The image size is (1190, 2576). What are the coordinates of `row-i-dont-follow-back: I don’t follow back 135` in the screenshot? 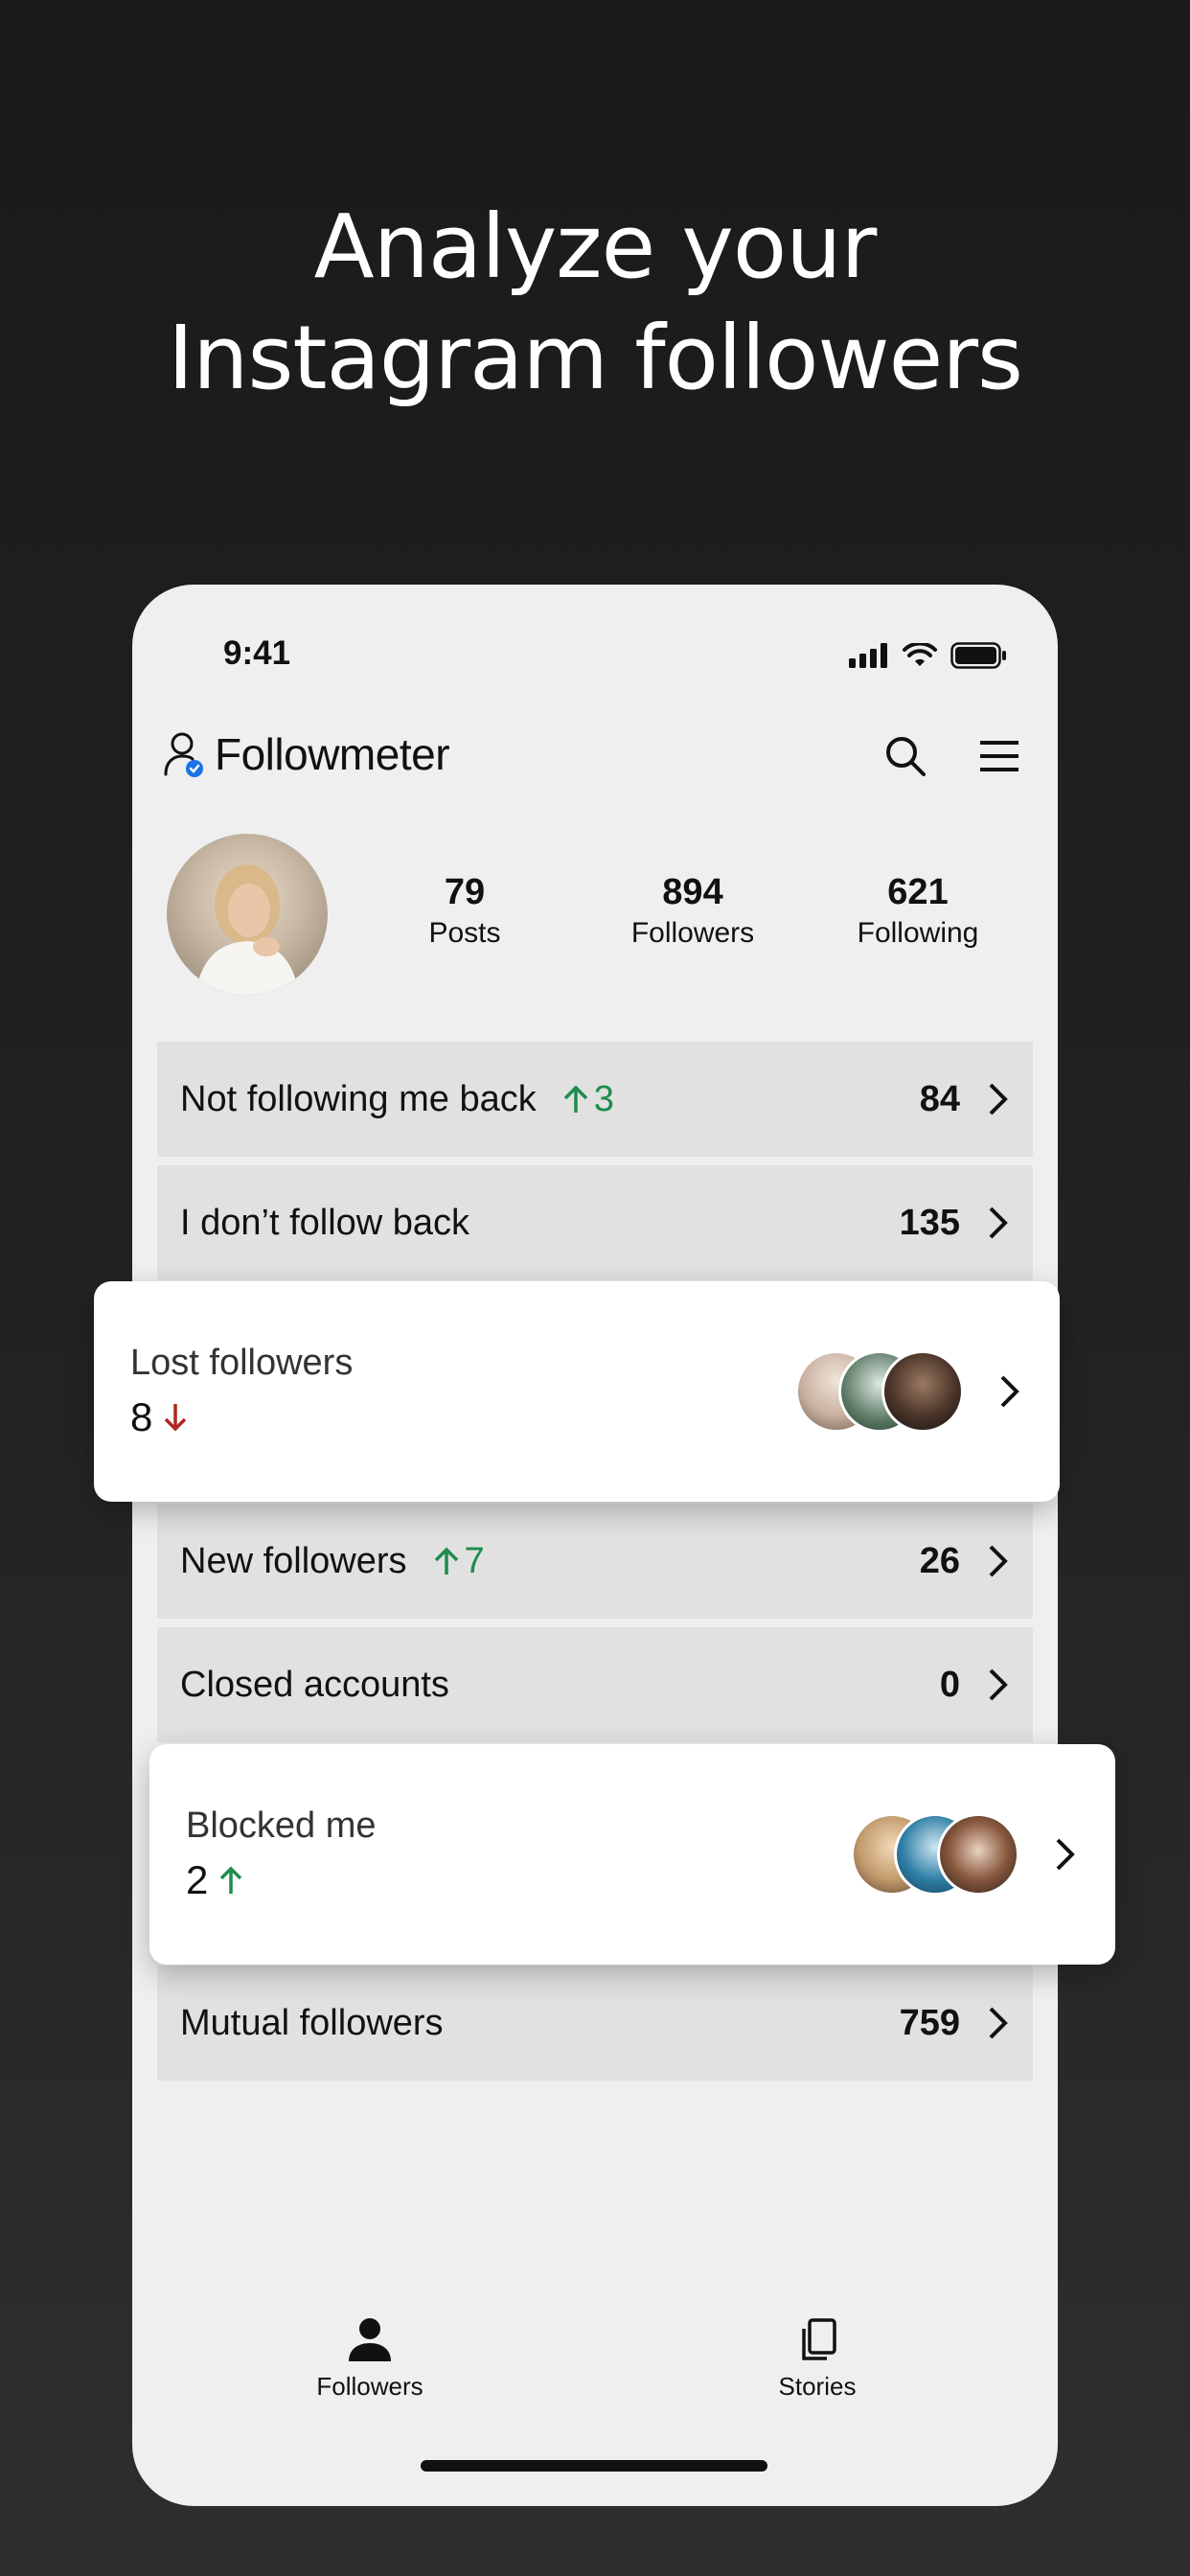 It's located at (595, 1222).